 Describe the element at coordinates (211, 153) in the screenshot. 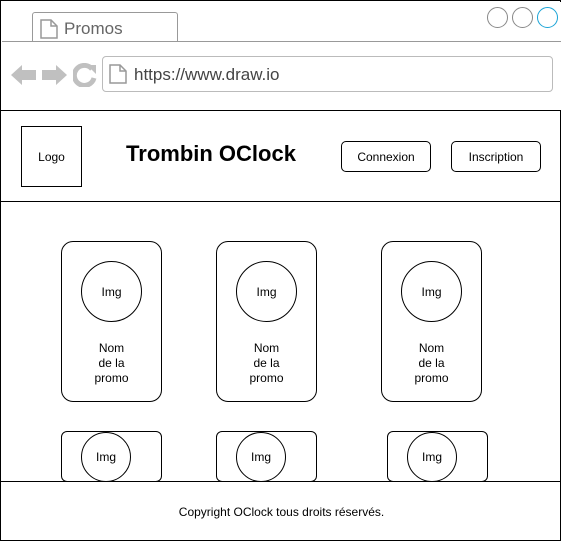

I see `page-title: Trombin OClock` at that location.